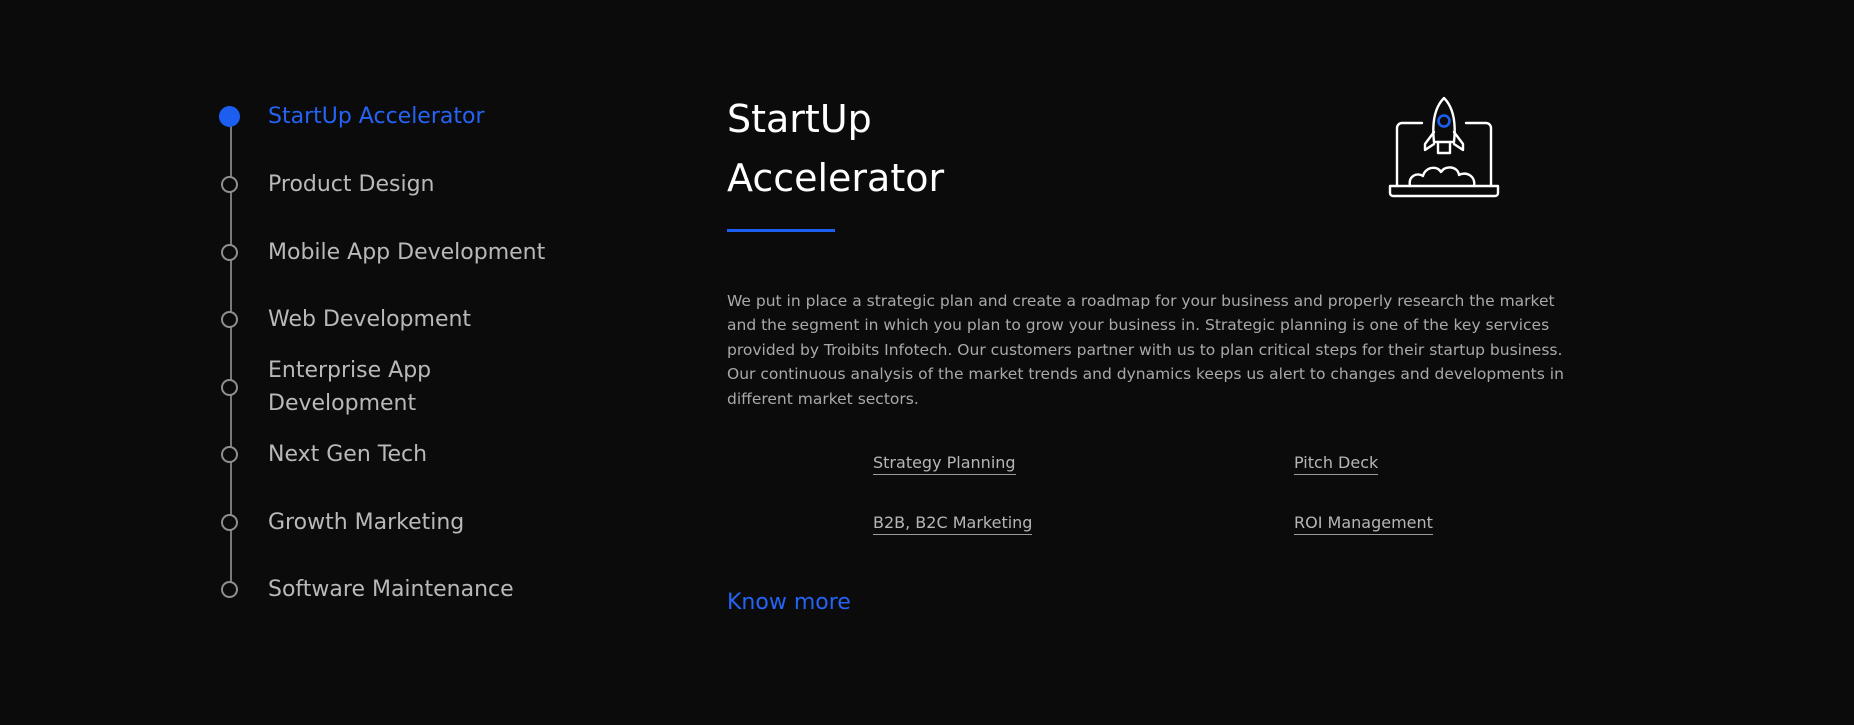  I want to click on service-link-pitch-deck: Pitch Deck, so click(1336, 464).